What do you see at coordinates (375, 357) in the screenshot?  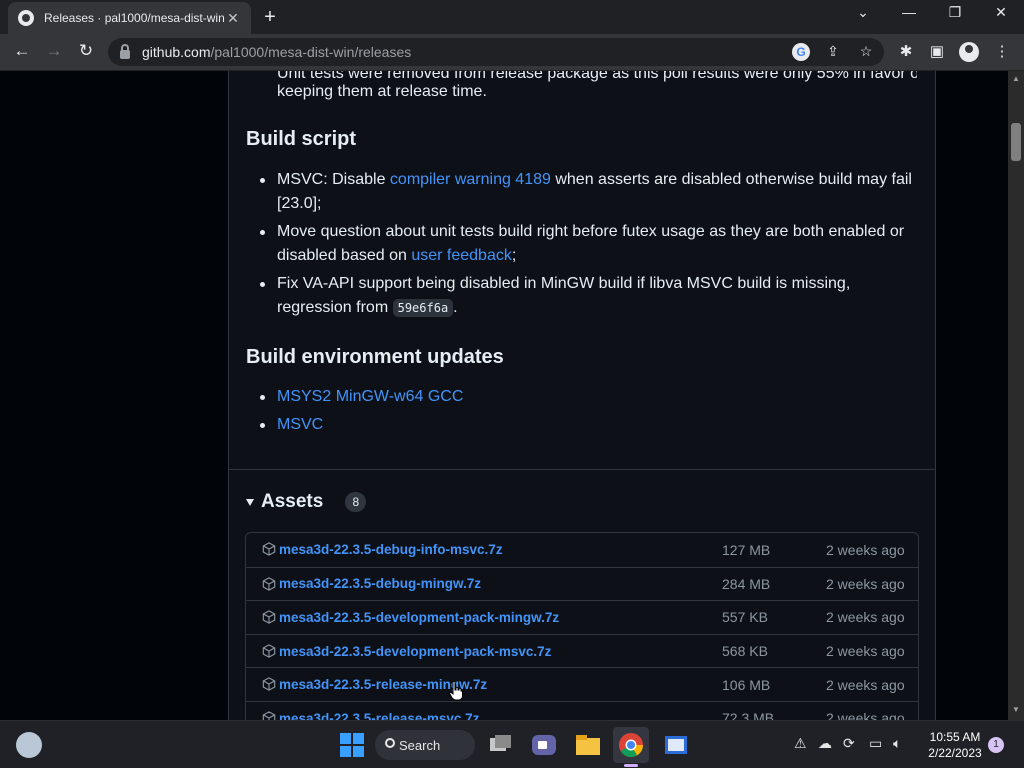 I see `build-env-heading: Build environment updates` at bounding box center [375, 357].